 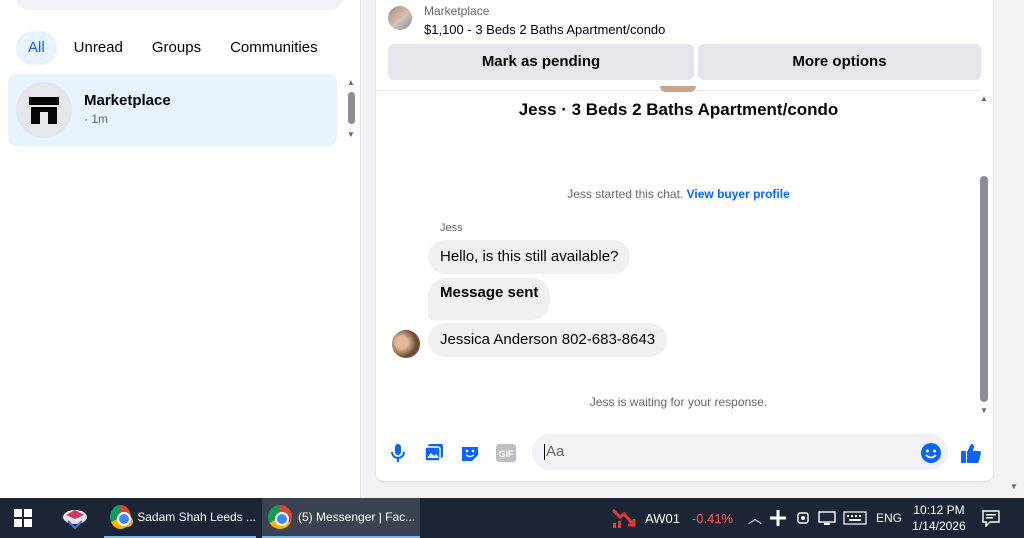 What do you see at coordinates (931, 453) in the screenshot?
I see `emoji-icon` at bounding box center [931, 453].